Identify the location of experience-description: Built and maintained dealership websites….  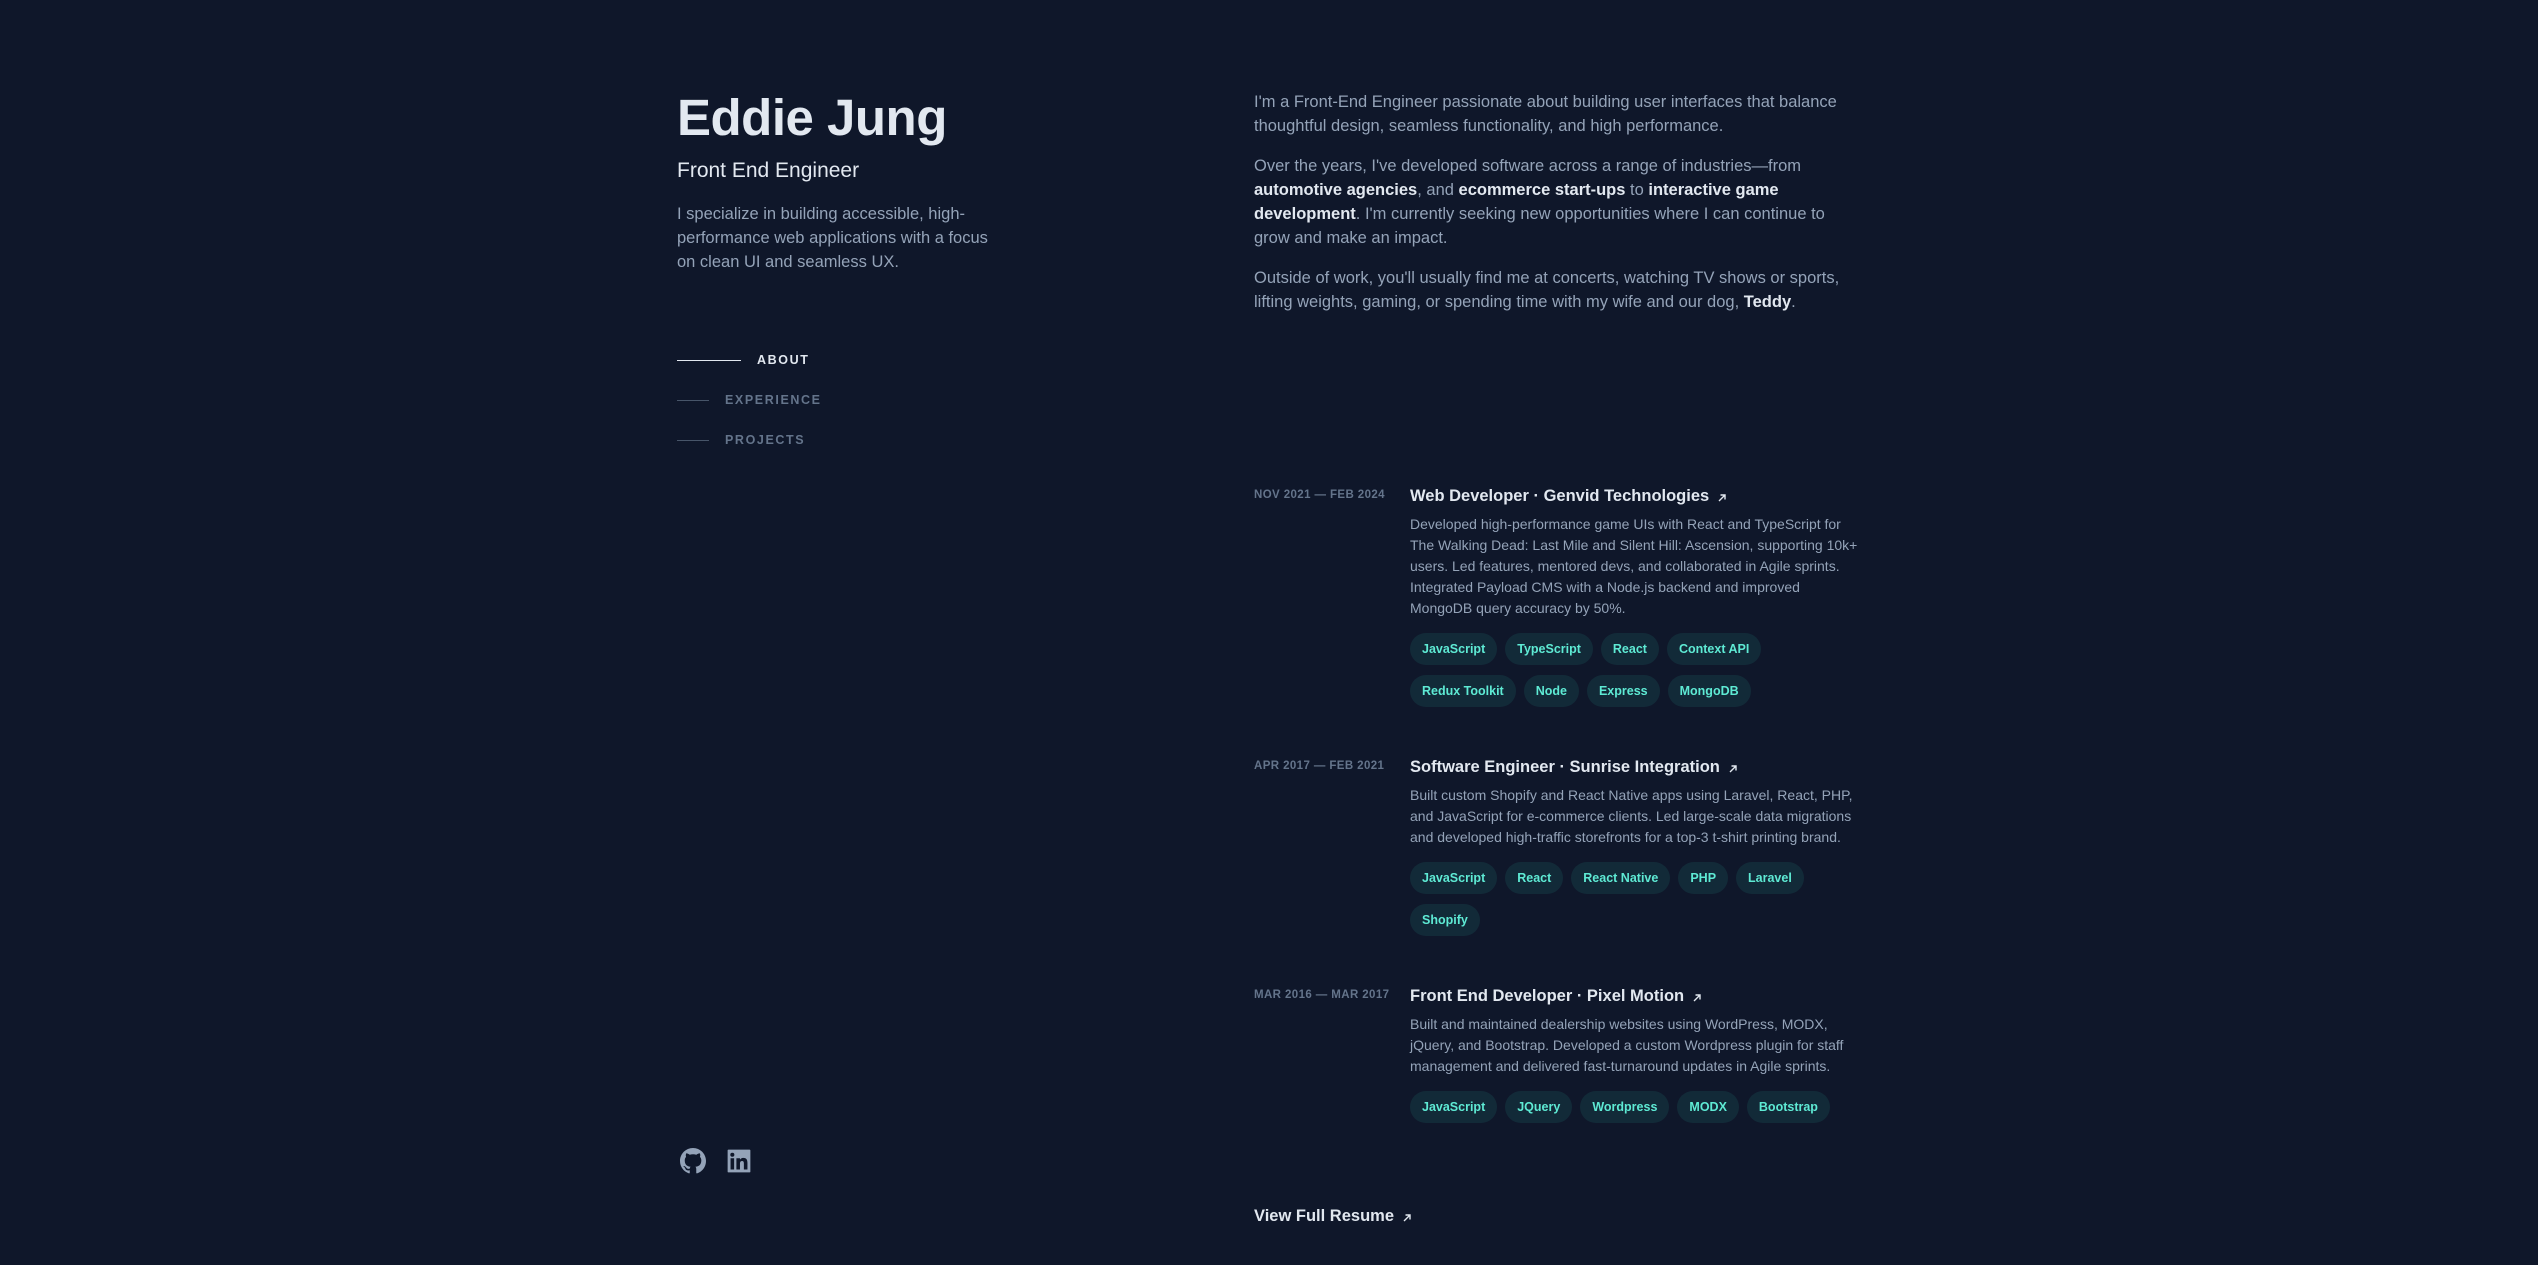
(1627, 1045).